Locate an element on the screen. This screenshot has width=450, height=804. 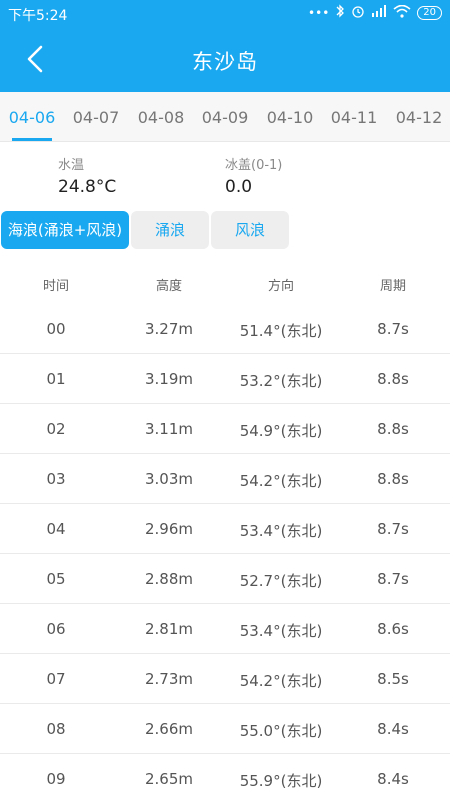
date-tab-2: 04-08 is located at coordinates (161, 117).